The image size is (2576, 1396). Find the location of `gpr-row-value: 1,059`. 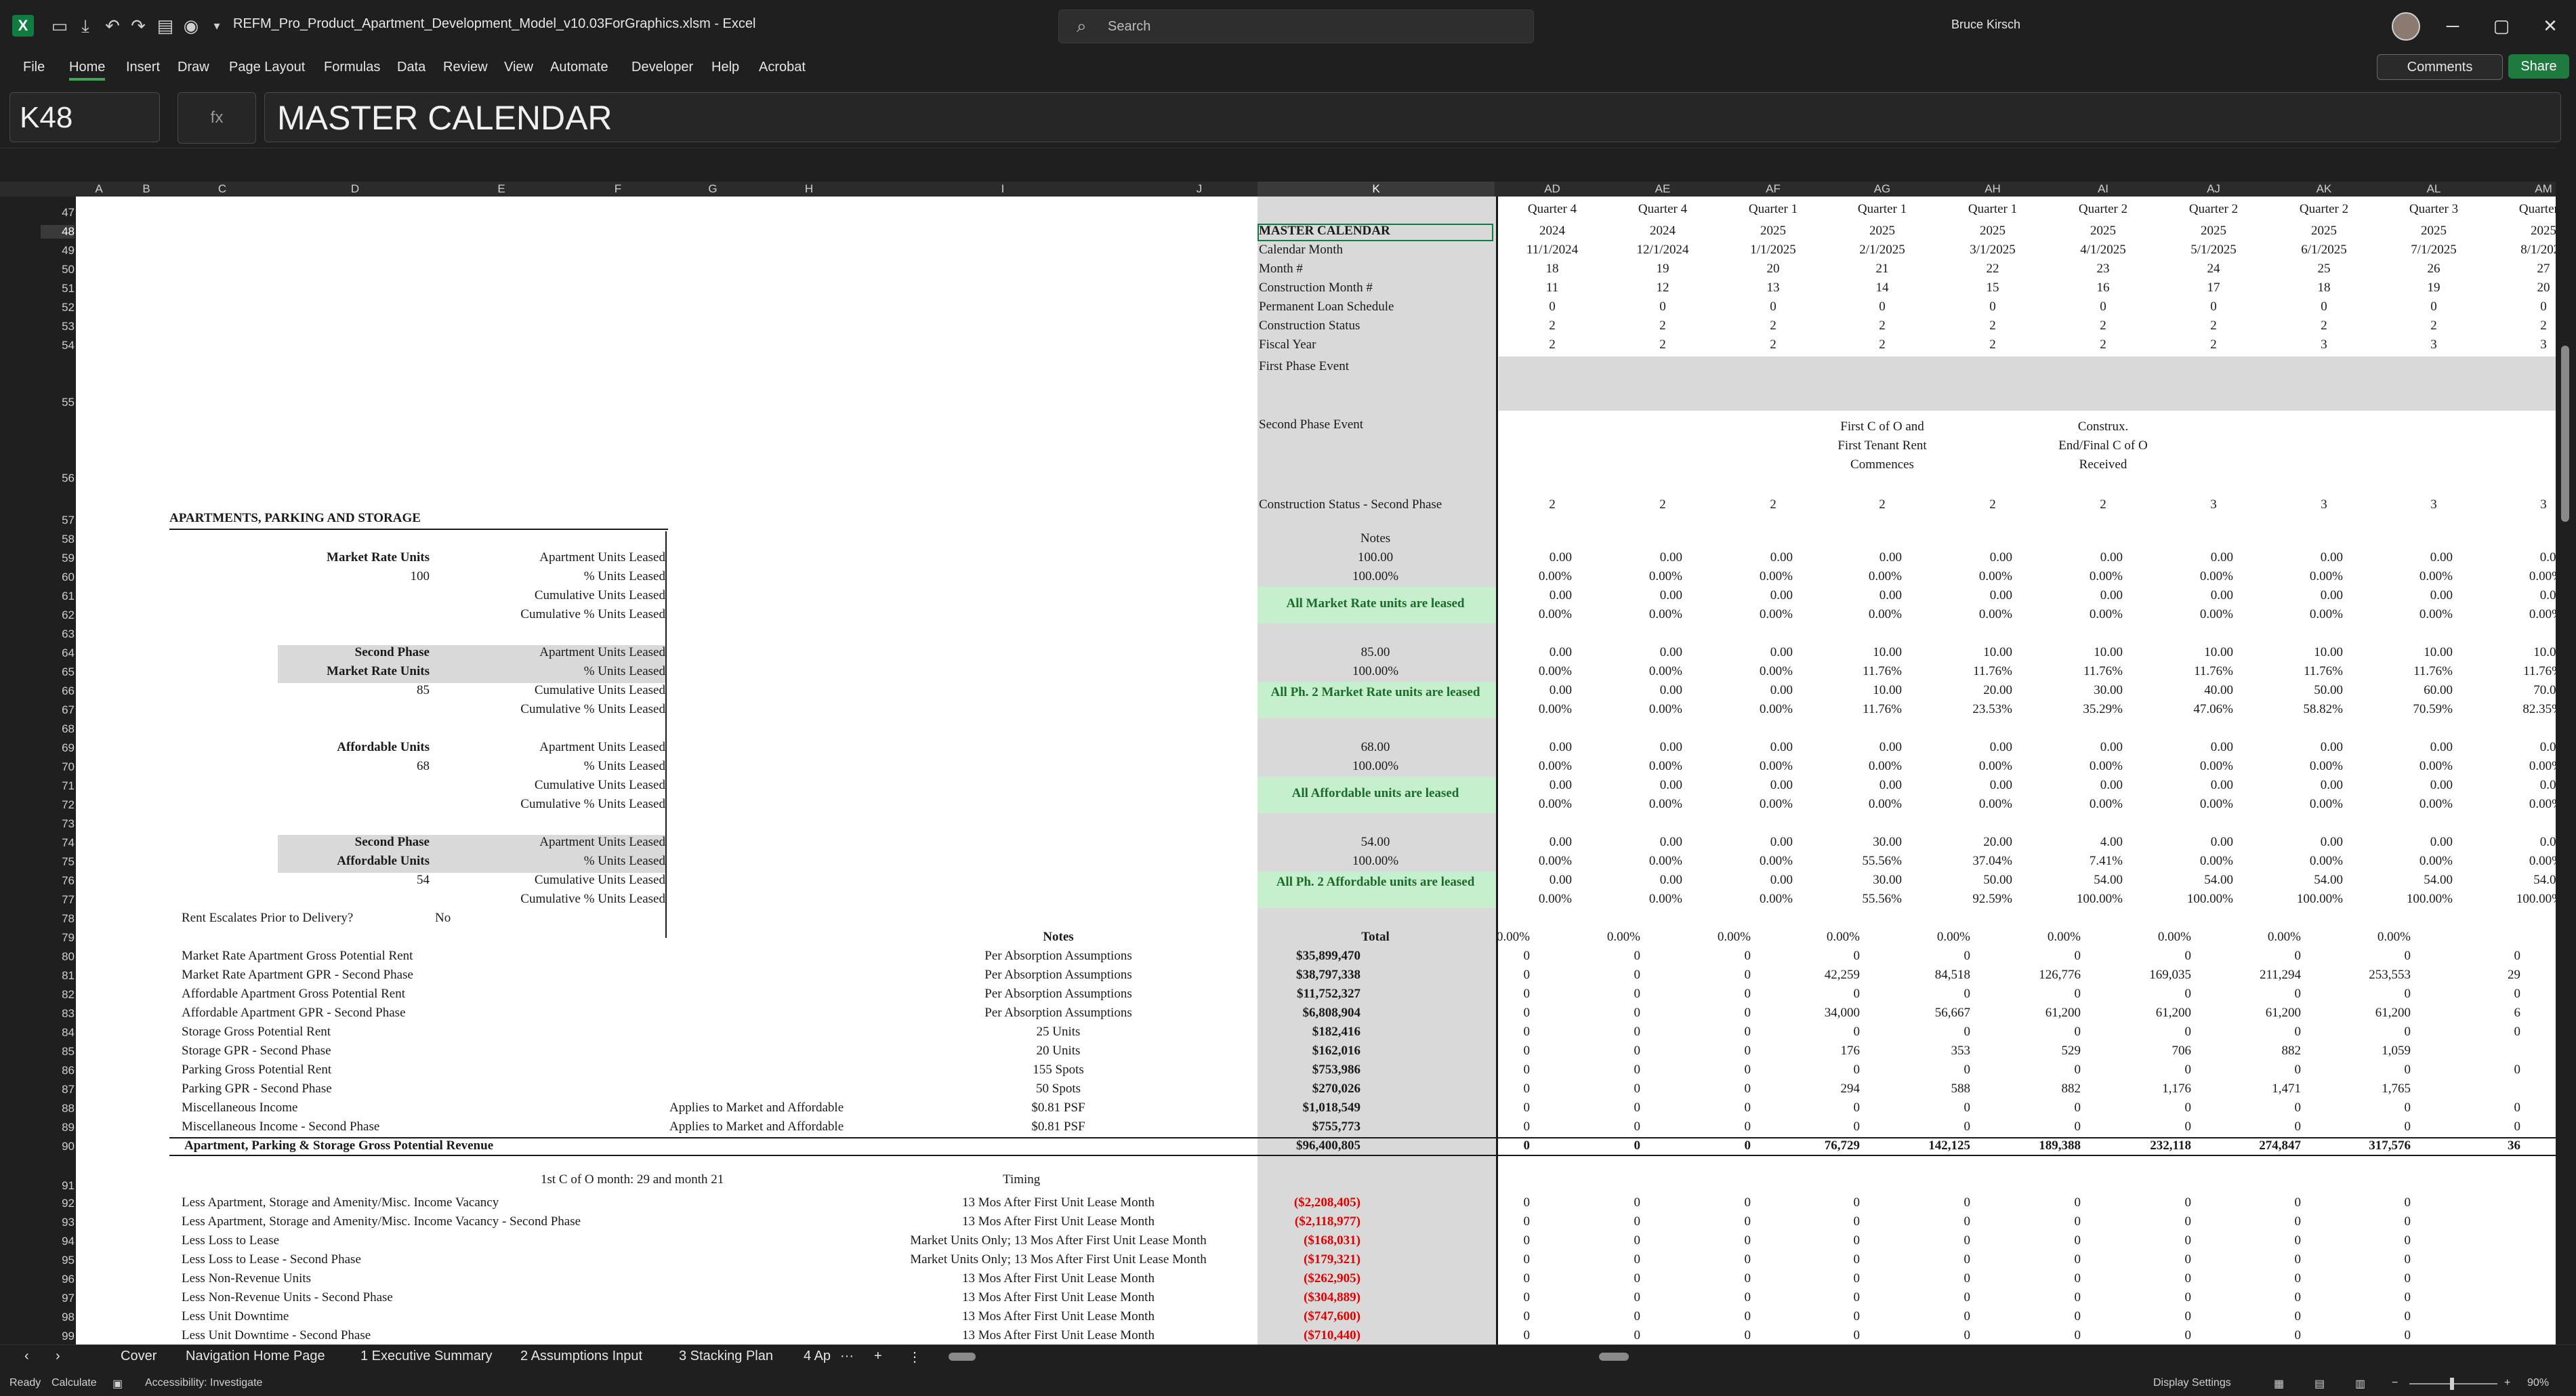

gpr-row-value: 1,059 is located at coordinates (2275, 1051).